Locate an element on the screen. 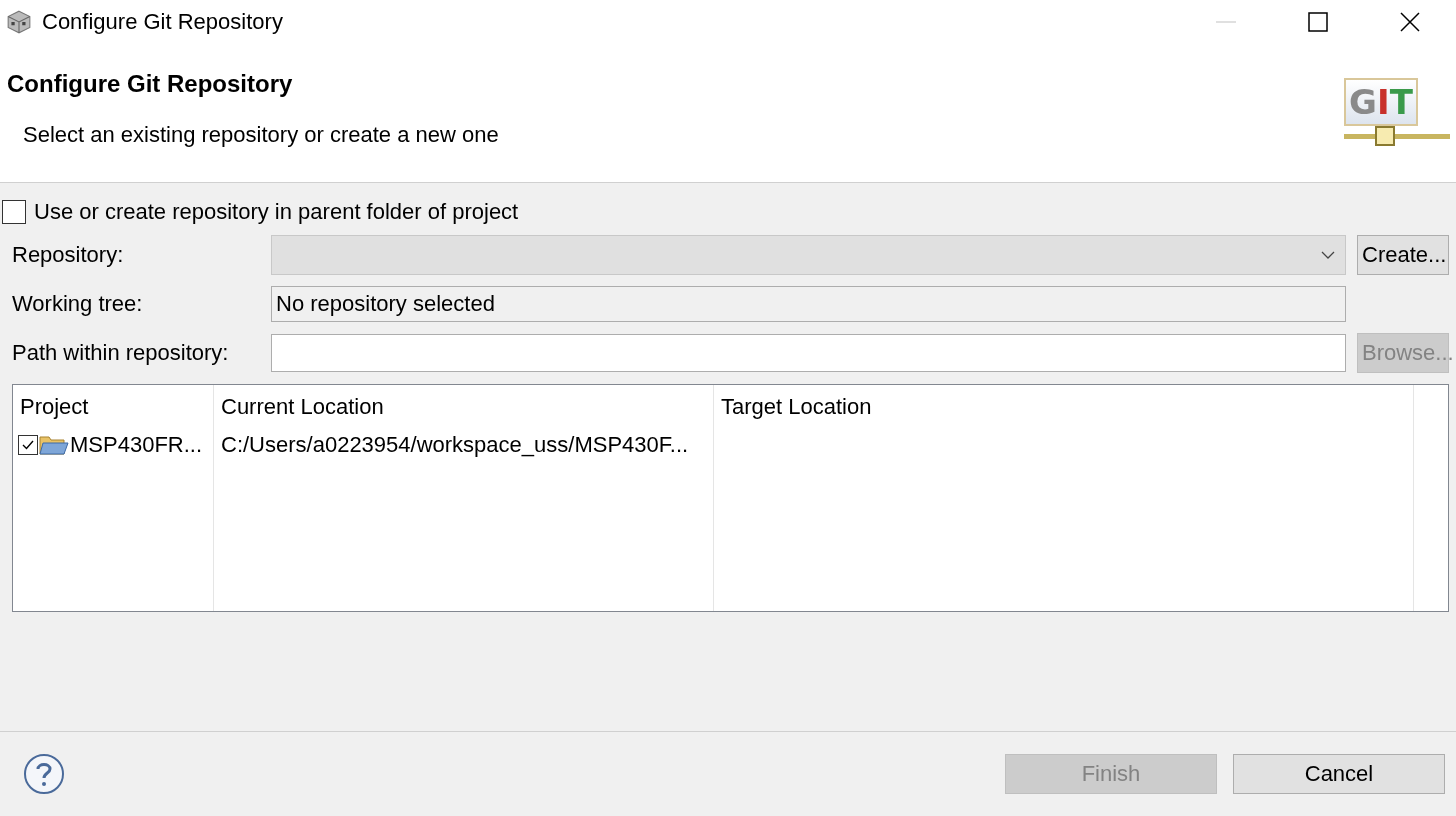 The width and height of the screenshot is (1456, 816). page-title: Configure Git Repository is located at coordinates (150, 84).